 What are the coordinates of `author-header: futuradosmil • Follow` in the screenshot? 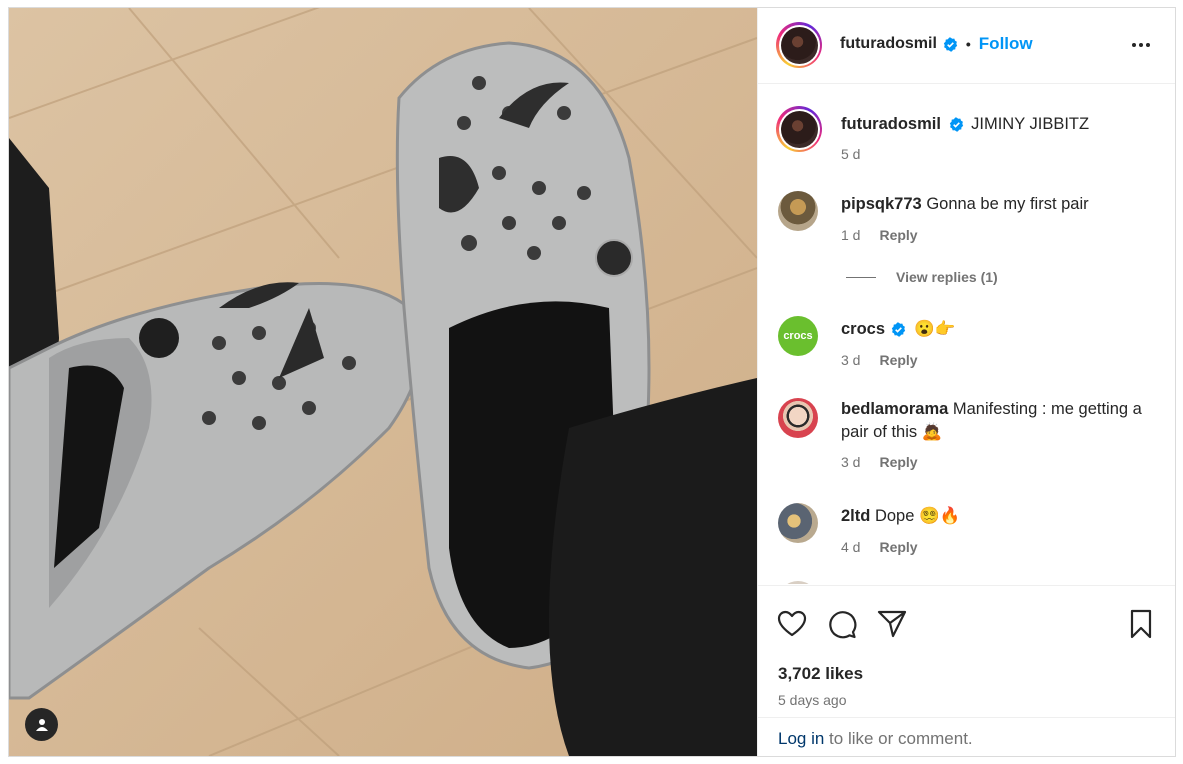 It's located at (936, 44).